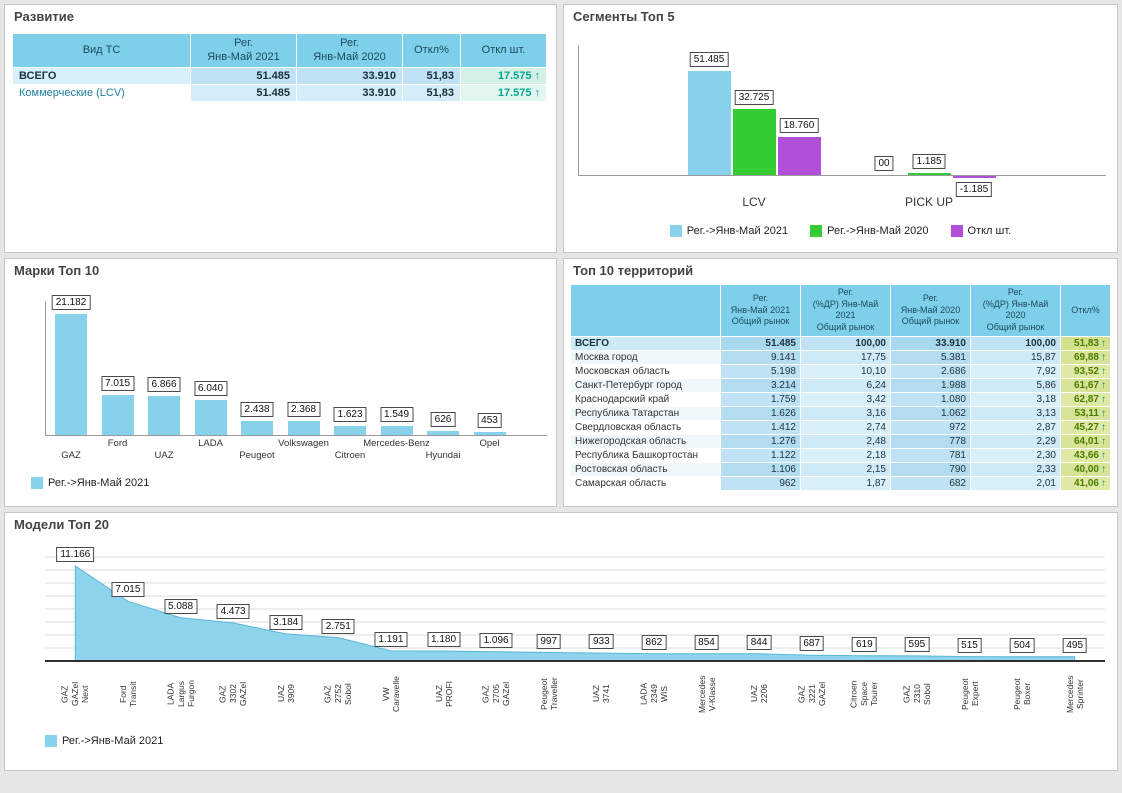 This screenshot has height=793, width=1122. Describe the element at coordinates (760, 343) in the screenshot. I see `territory-reg-2021: 51.485` at that location.